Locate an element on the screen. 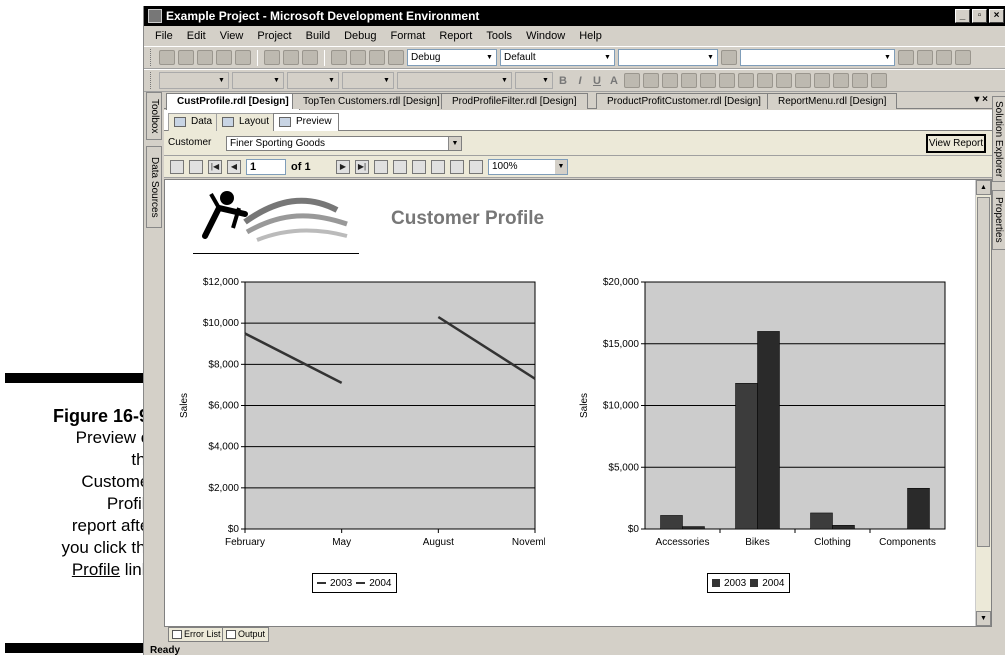 This screenshot has height=655, width=1005. menu-tools: Tools is located at coordinates (499, 36).